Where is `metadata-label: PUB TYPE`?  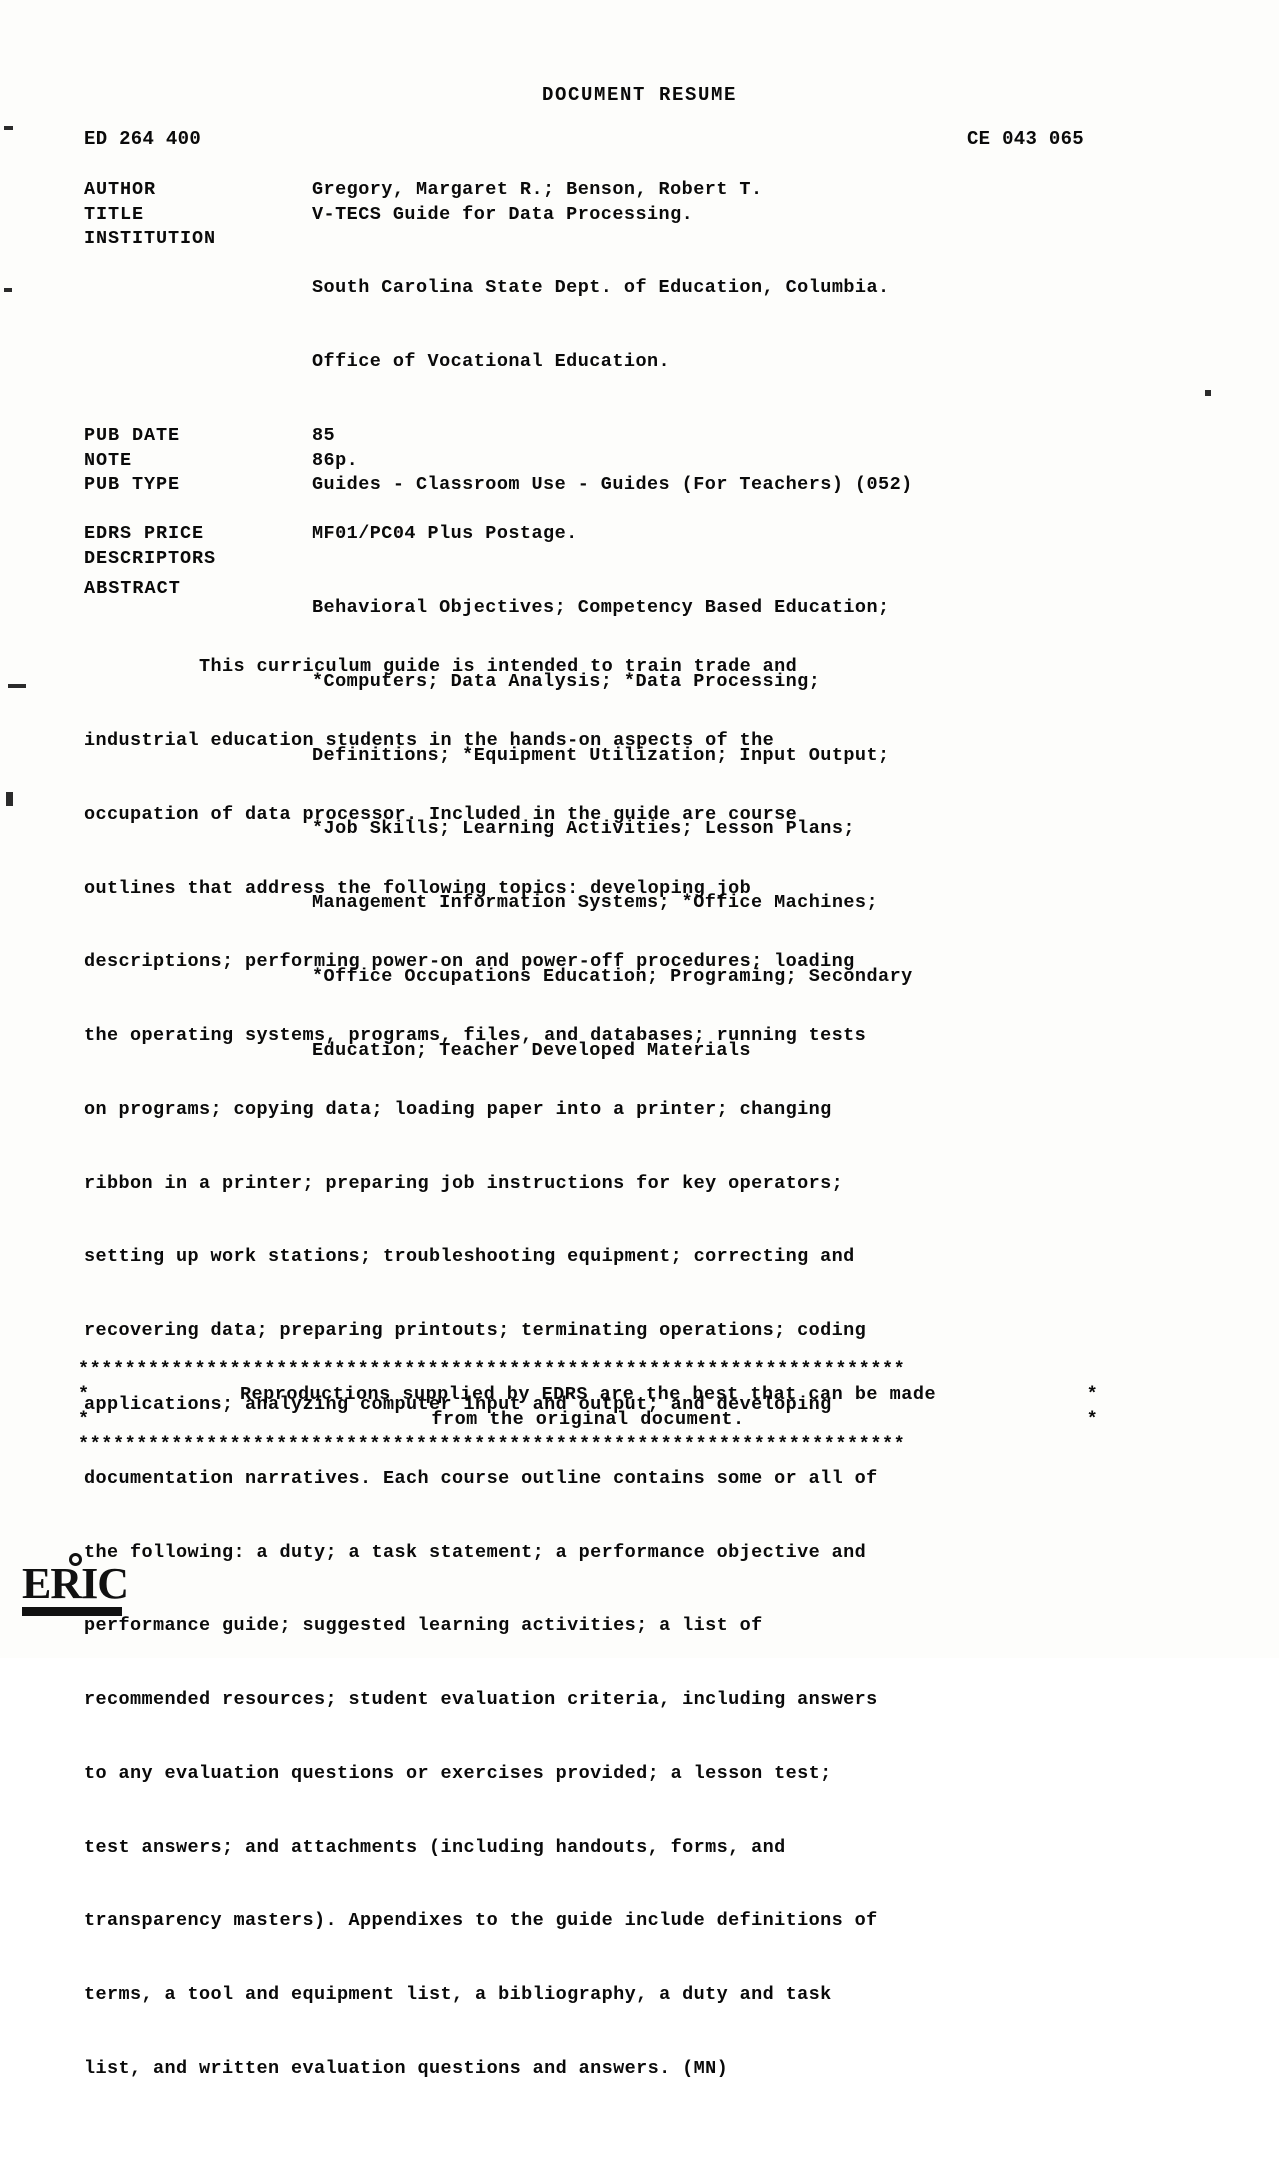
metadata-label: PUB TYPE is located at coordinates (132, 485).